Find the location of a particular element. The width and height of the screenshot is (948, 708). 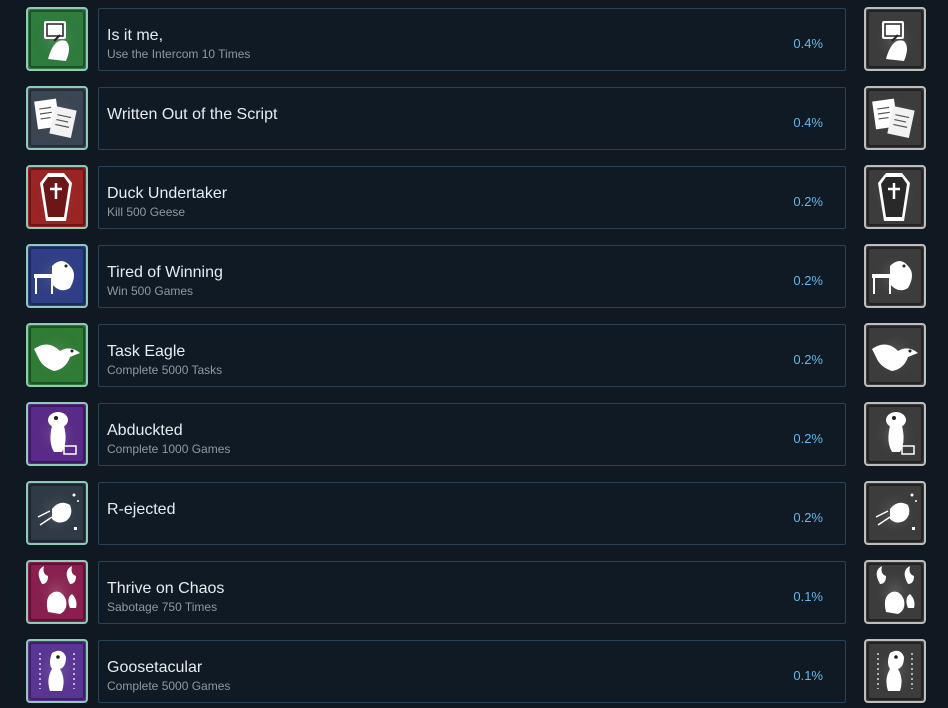

achievement-title: Thrive on Chaos is located at coordinates (166, 588).